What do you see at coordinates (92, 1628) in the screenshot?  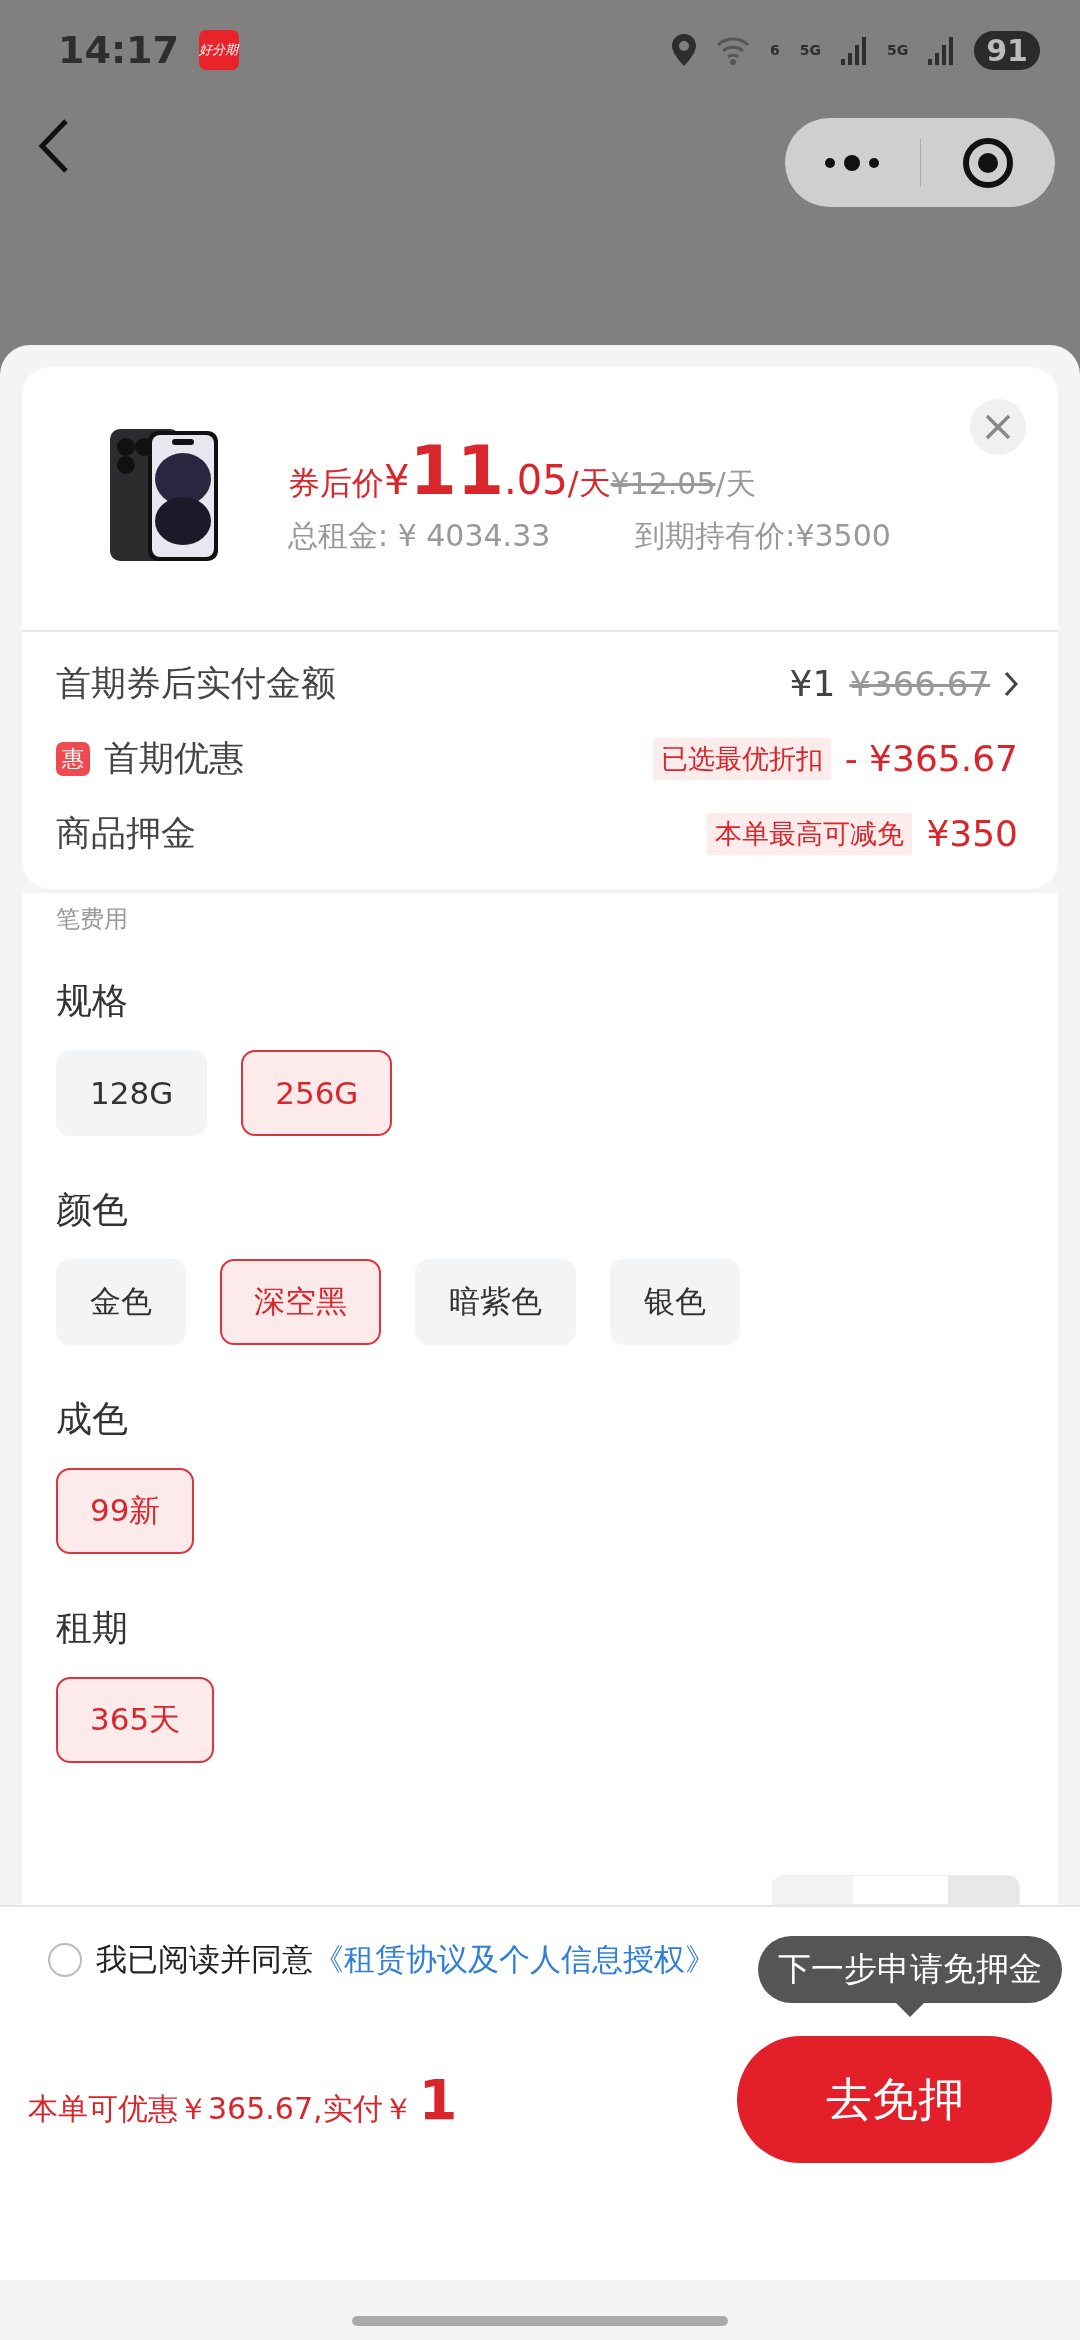 I see `option-title: 租期` at bounding box center [92, 1628].